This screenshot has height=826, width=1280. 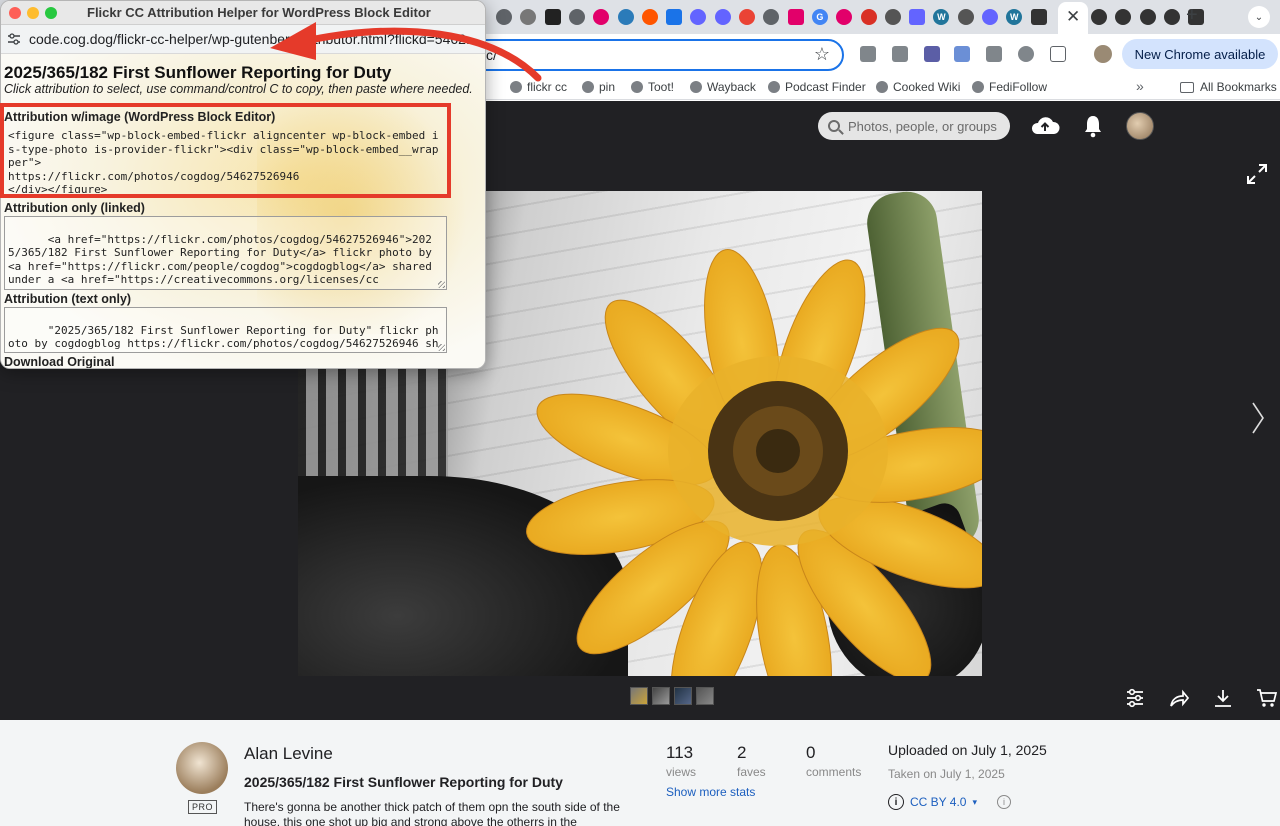 I want to click on stat-views: 113 views, so click(x=681, y=761).